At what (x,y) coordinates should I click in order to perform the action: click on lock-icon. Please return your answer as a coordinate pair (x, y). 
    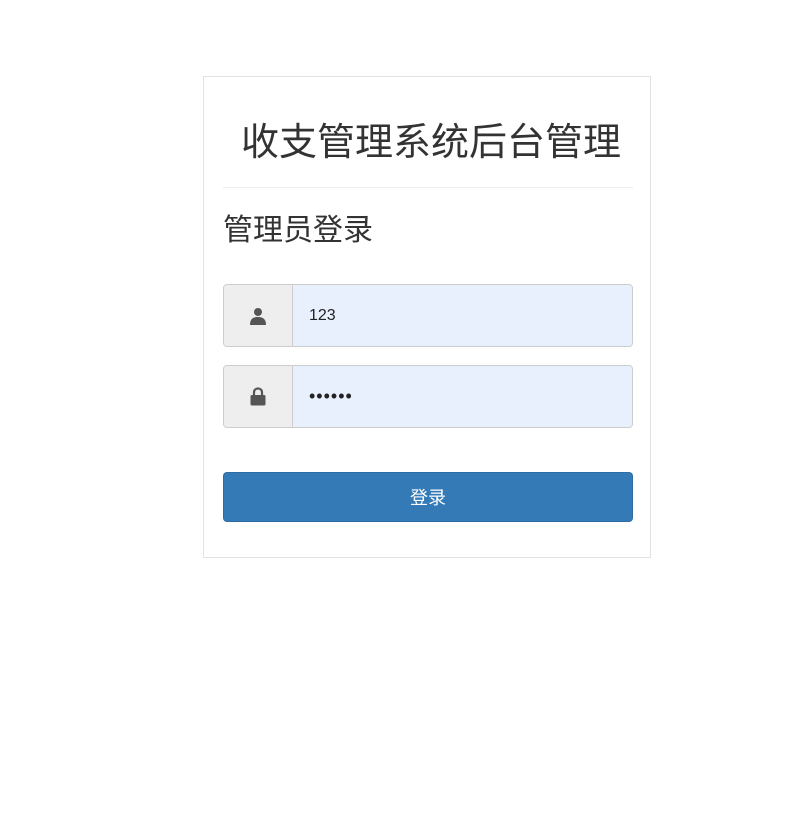
    Looking at the image, I should click on (258, 396).